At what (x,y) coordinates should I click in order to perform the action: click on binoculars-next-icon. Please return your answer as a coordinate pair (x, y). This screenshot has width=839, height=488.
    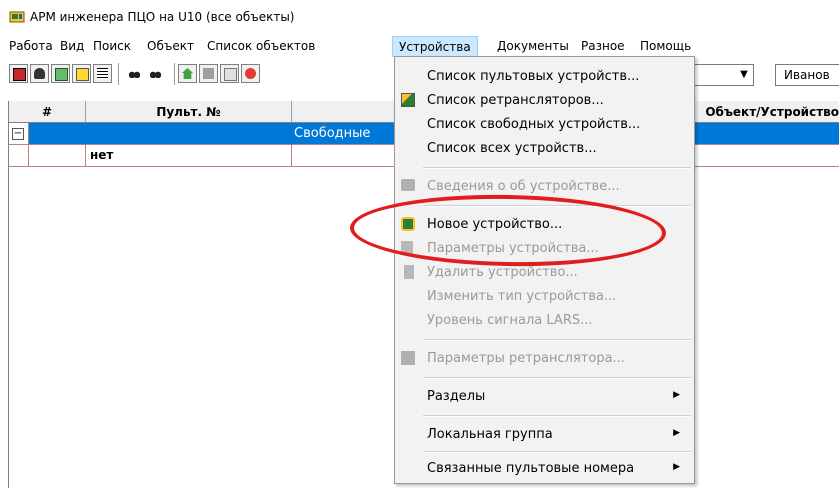
    Looking at the image, I should click on (155, 72).